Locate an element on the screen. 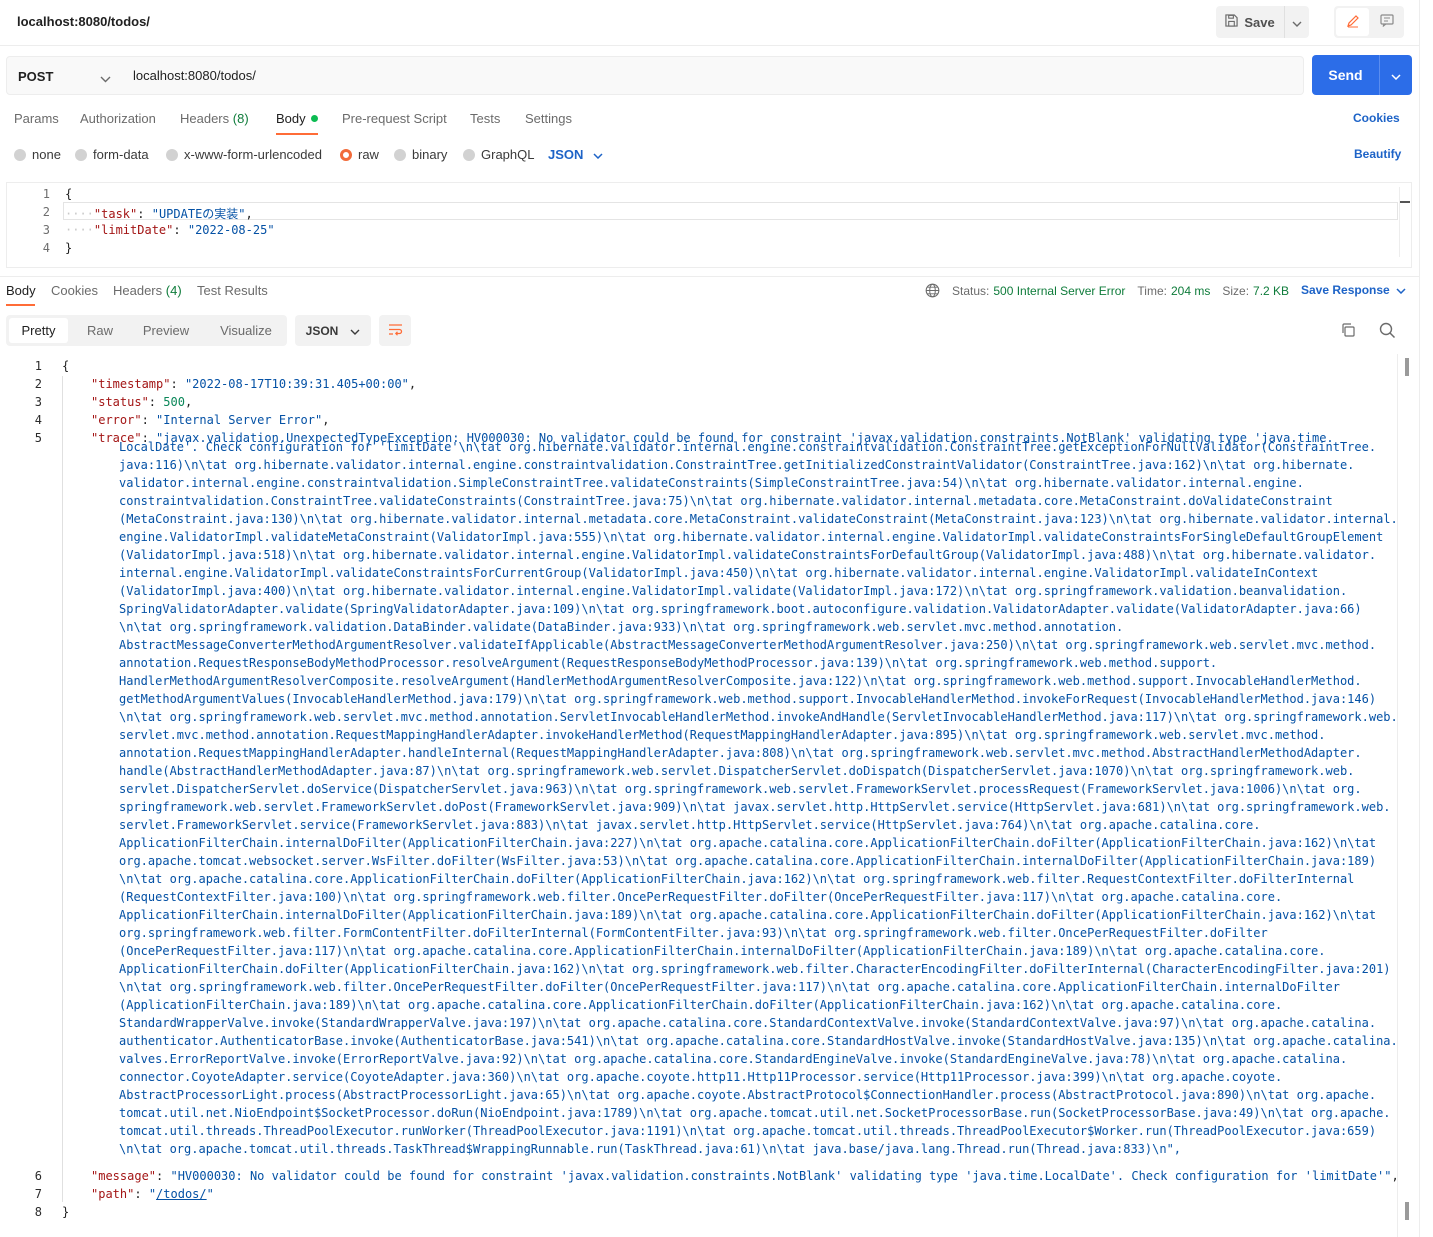  save-button: Save is located at coordinates (1250, 22).